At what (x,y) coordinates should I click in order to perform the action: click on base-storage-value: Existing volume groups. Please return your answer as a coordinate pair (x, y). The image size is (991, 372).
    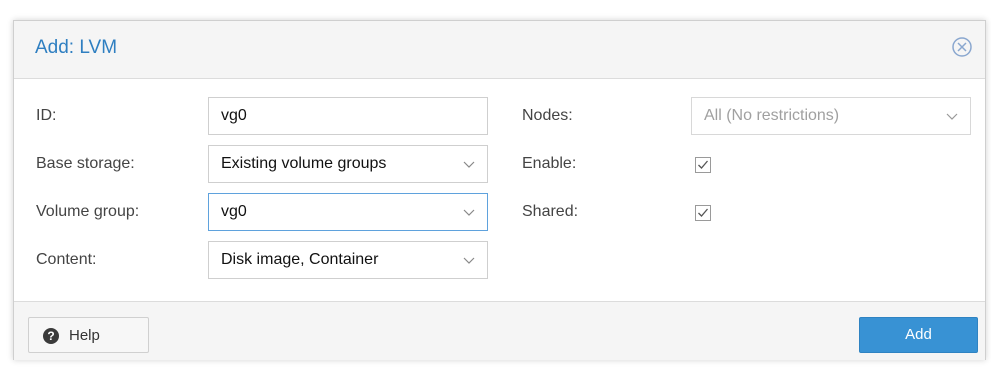
    Looking at the image, I should click on (304, 163).